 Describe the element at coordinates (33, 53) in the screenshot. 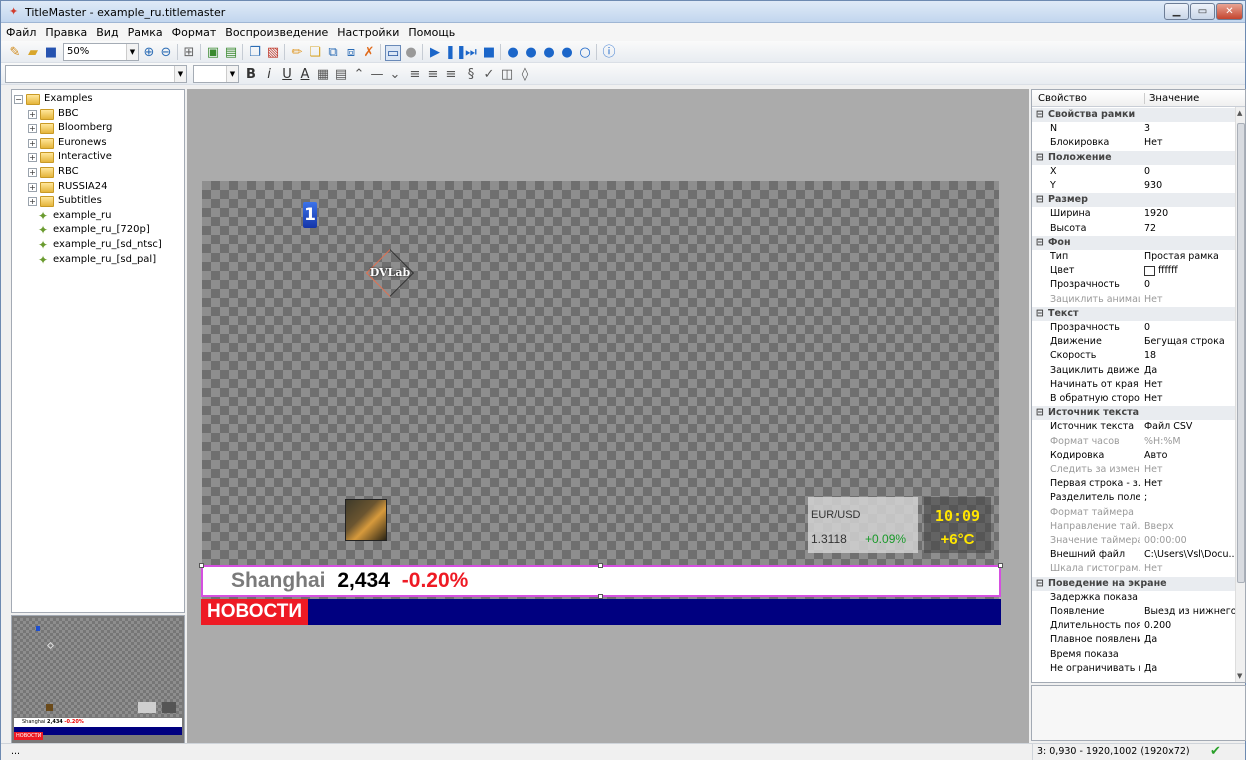

I see `open-folder-icon: ▰` at that location.